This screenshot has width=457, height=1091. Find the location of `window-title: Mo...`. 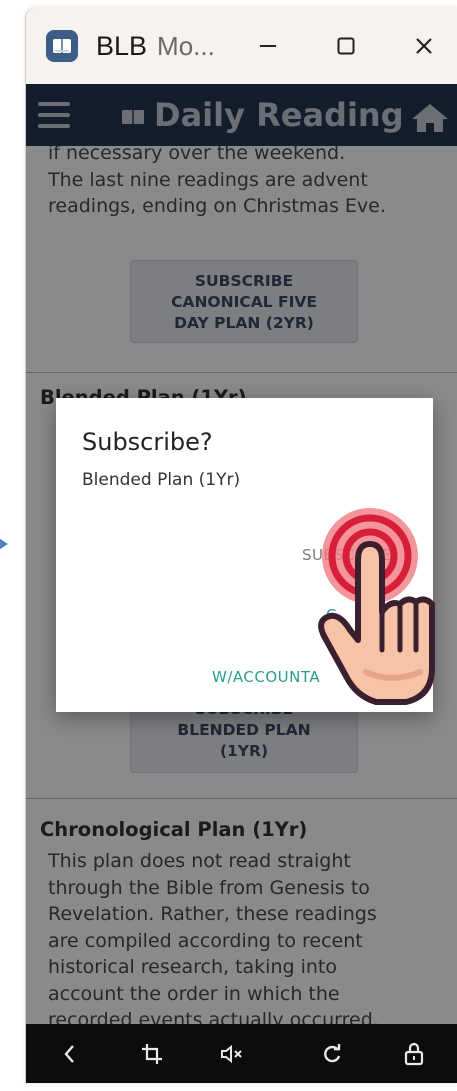

window-title: Mo... is located at coordinates (186, 45).